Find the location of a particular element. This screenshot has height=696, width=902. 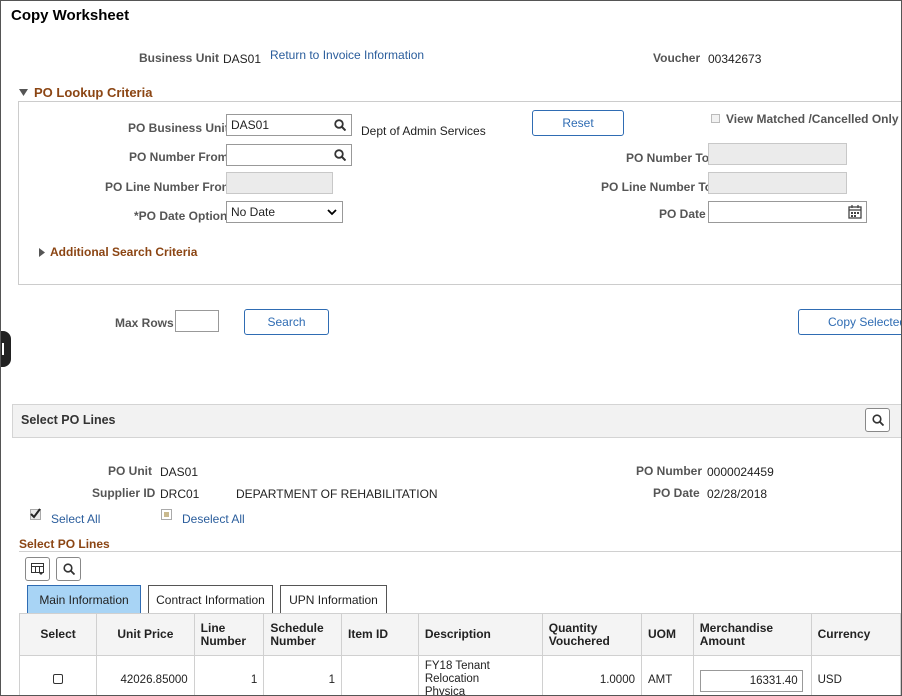

po-lookup-toggle: PO Lookup Criteria is located at coordinates (85, 92).